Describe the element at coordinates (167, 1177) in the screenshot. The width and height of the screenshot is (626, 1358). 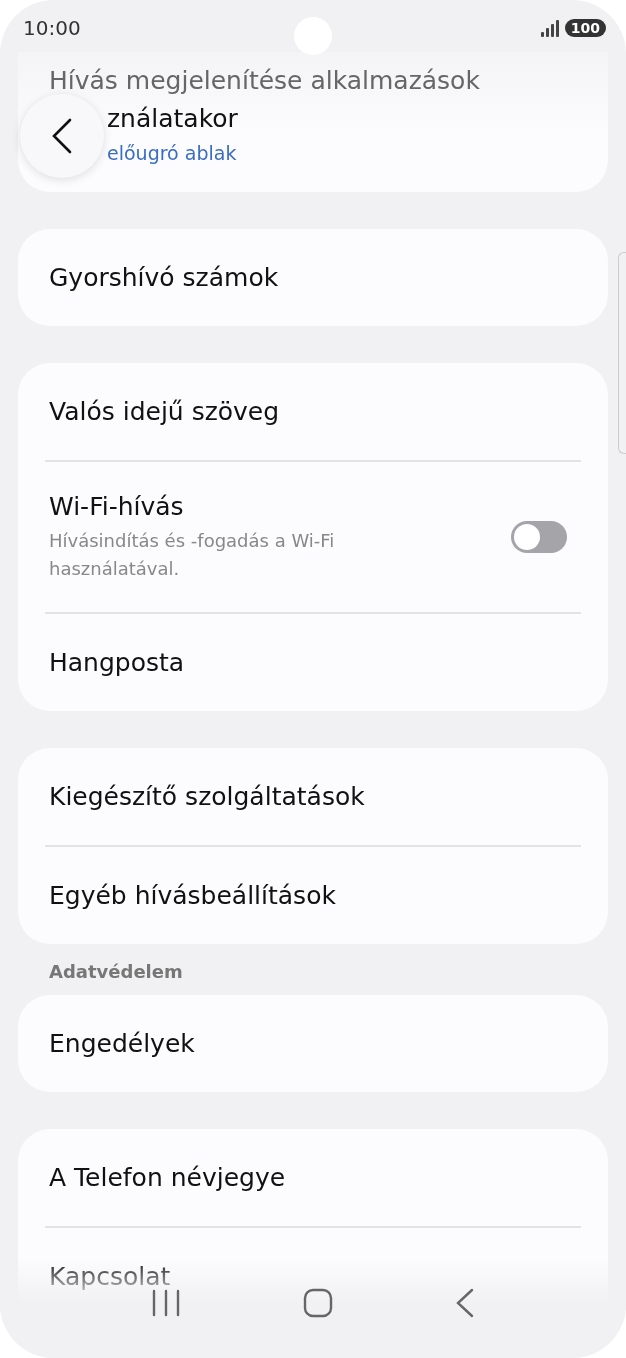
I see `setting-title: A Telefon névjegye` at that location.